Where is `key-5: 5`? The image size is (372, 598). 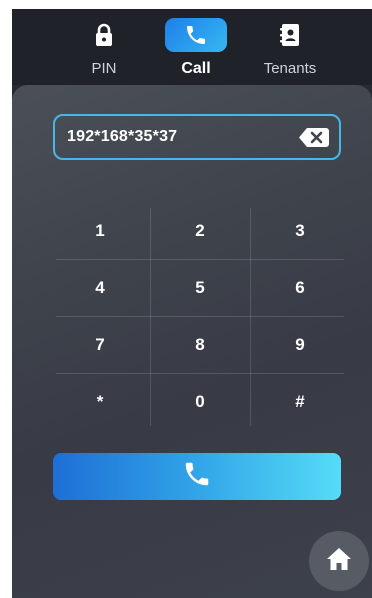 key-5: 5 is located at coordinates (200, 287).